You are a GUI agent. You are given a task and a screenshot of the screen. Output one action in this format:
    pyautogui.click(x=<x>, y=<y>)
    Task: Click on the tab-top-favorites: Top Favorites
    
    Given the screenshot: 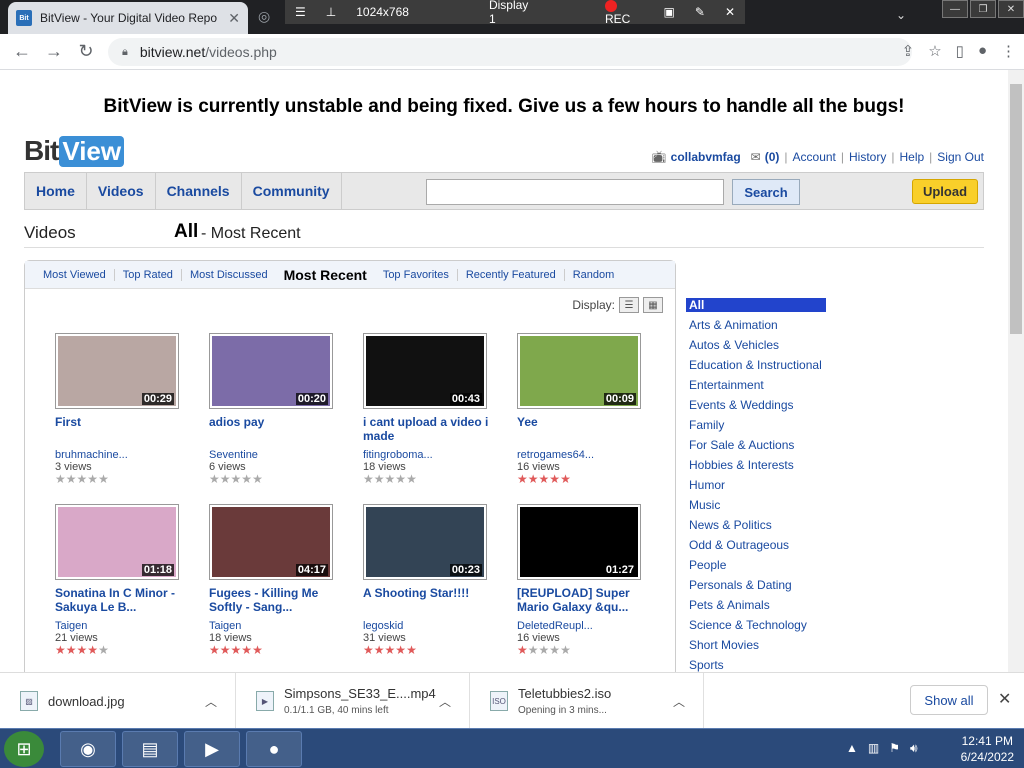 What is the action you would take?
    pyautogui.click(x=416, y=274)
    